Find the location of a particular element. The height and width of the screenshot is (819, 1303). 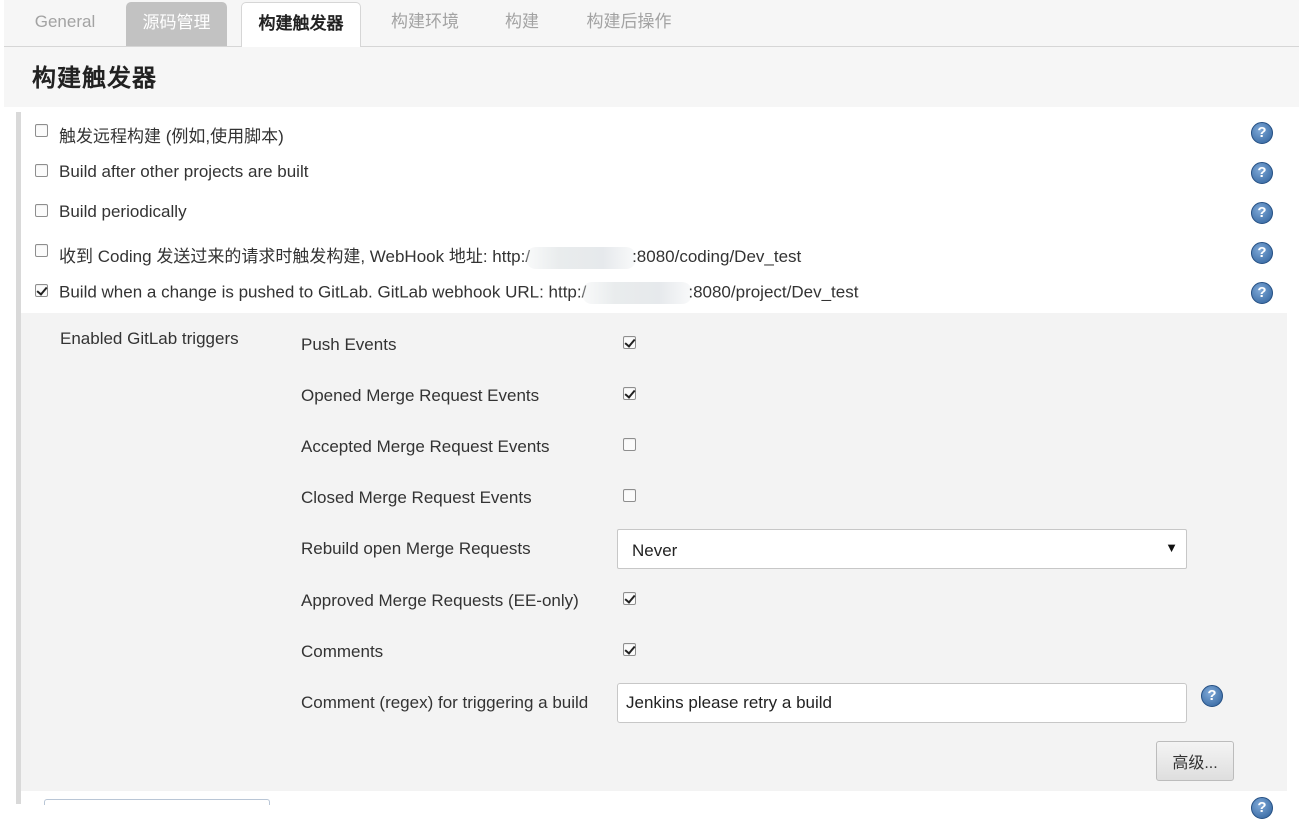

trigger-row-periodically: Build periodically ? is located at coordinates (654, 212).